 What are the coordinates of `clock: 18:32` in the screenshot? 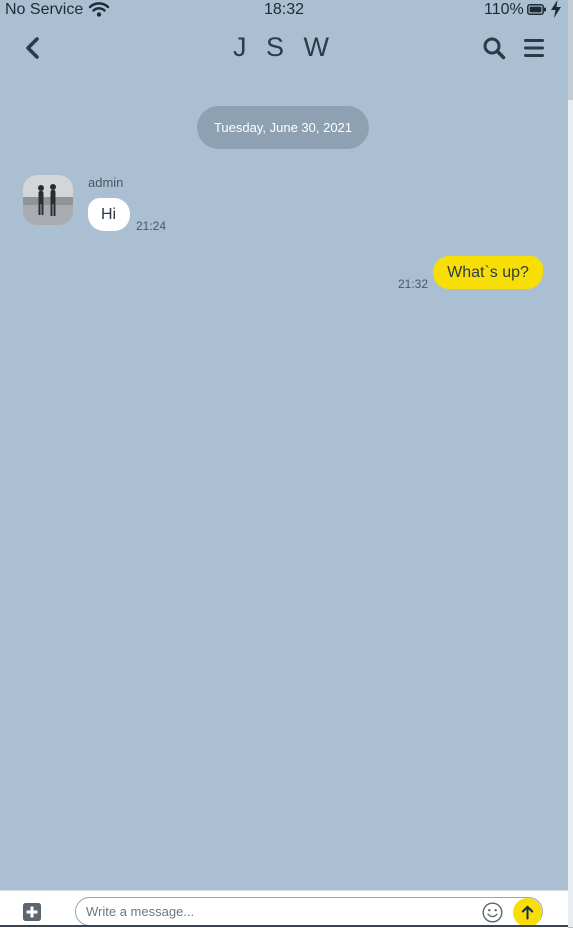 It's located at (284, 9).